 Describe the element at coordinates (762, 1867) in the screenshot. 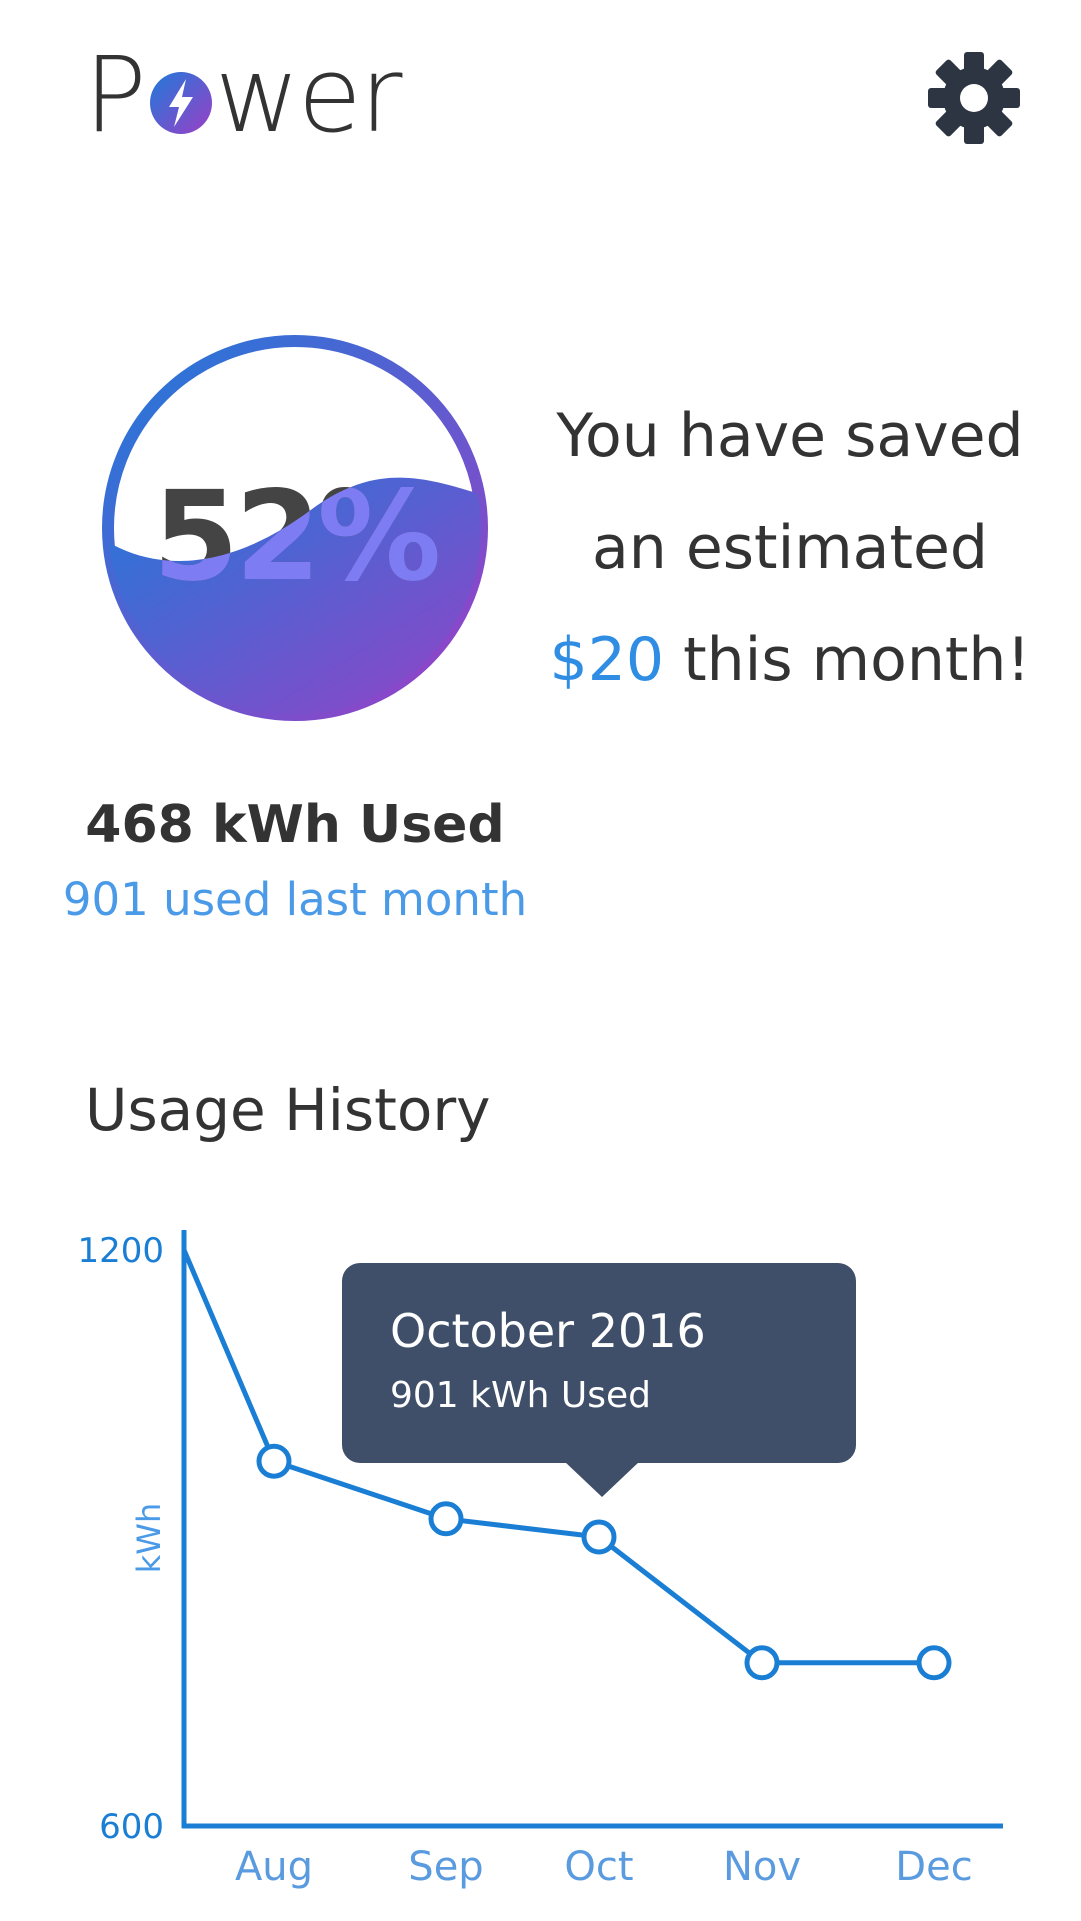

I see `x-tick-label: Nov` at that location.